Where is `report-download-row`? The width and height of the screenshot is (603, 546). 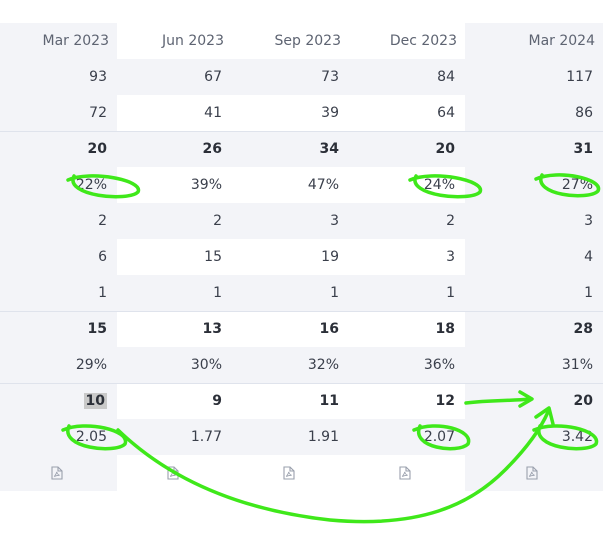 report-download-row is located at coordinates (301, 473).